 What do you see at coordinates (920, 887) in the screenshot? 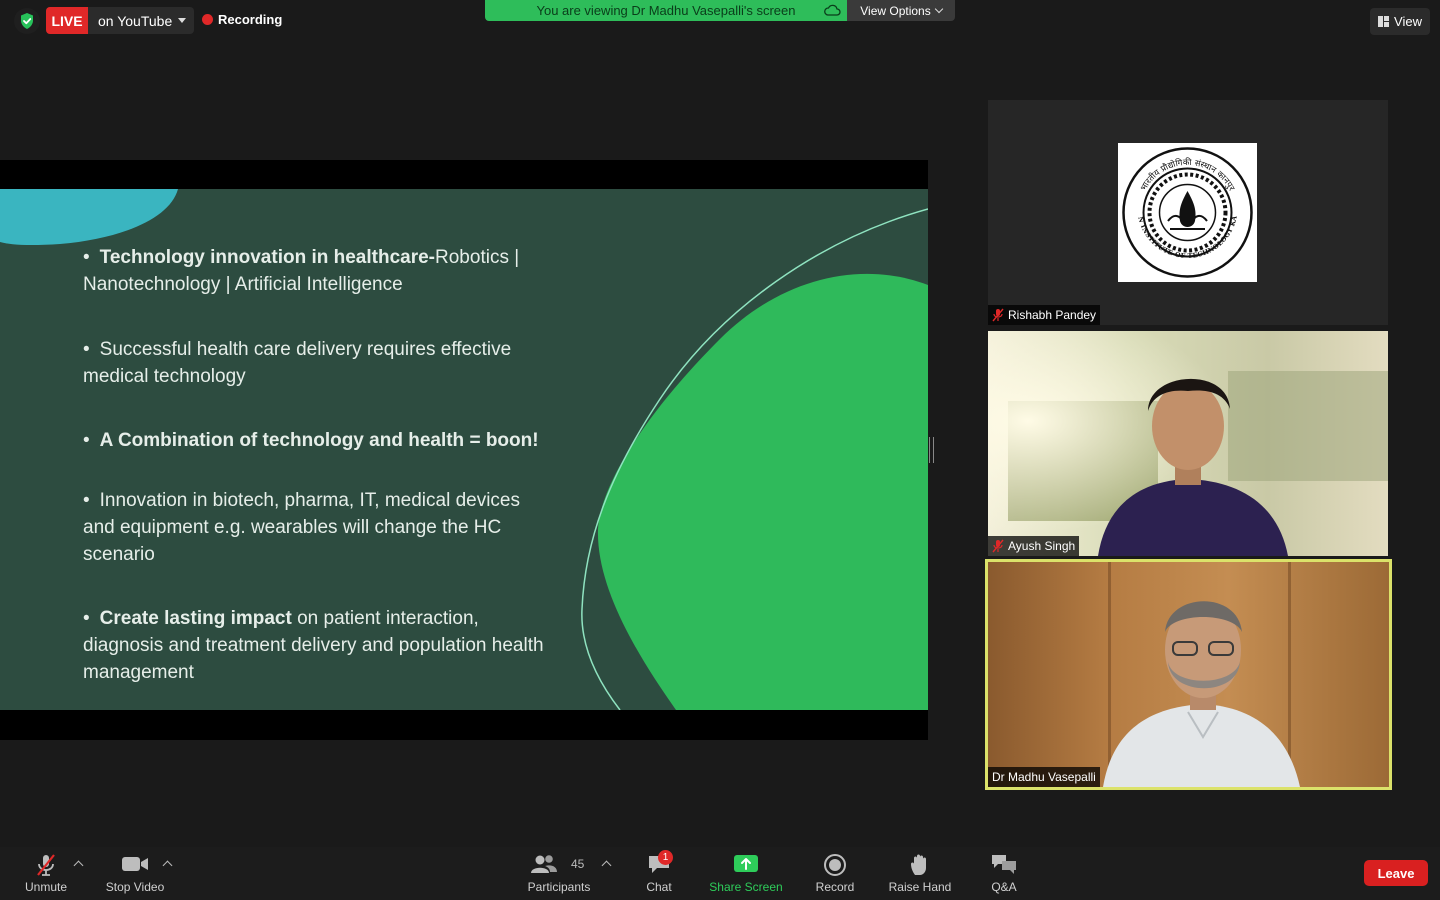
I see `raise-hand-label: Raise Hand` at bounding box center [920, 887].